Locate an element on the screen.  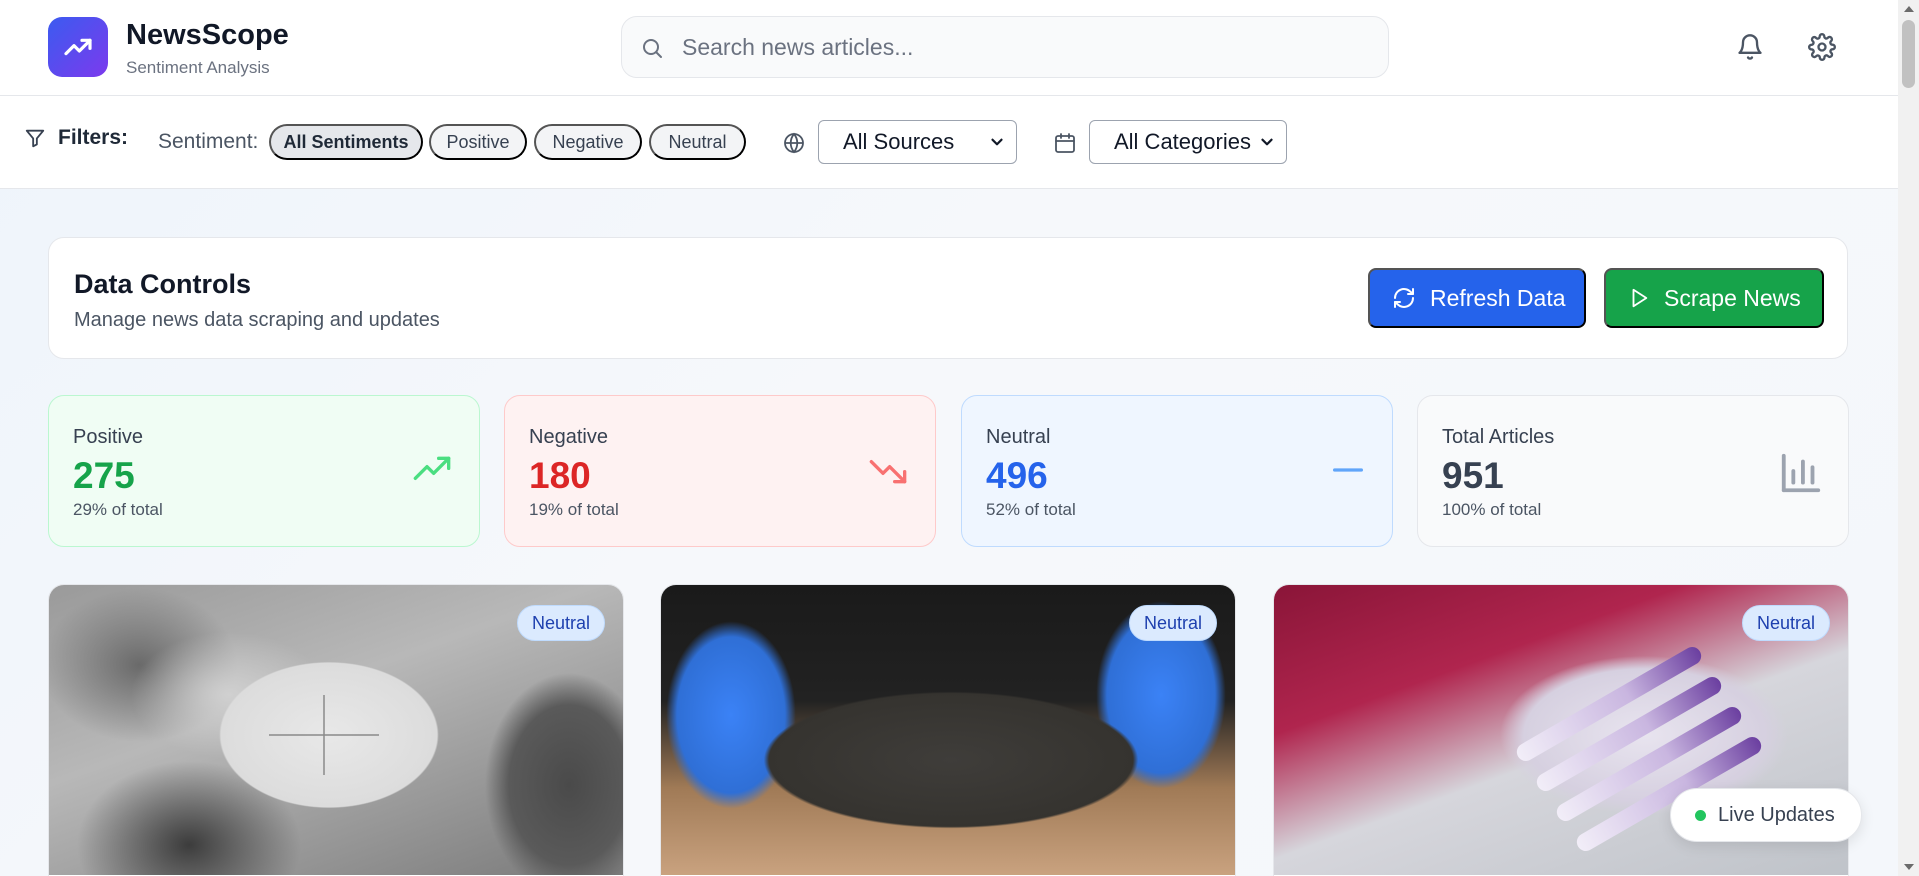
top-header: NewsScope Sentiment Analysis is located at coordinates (949, 48).